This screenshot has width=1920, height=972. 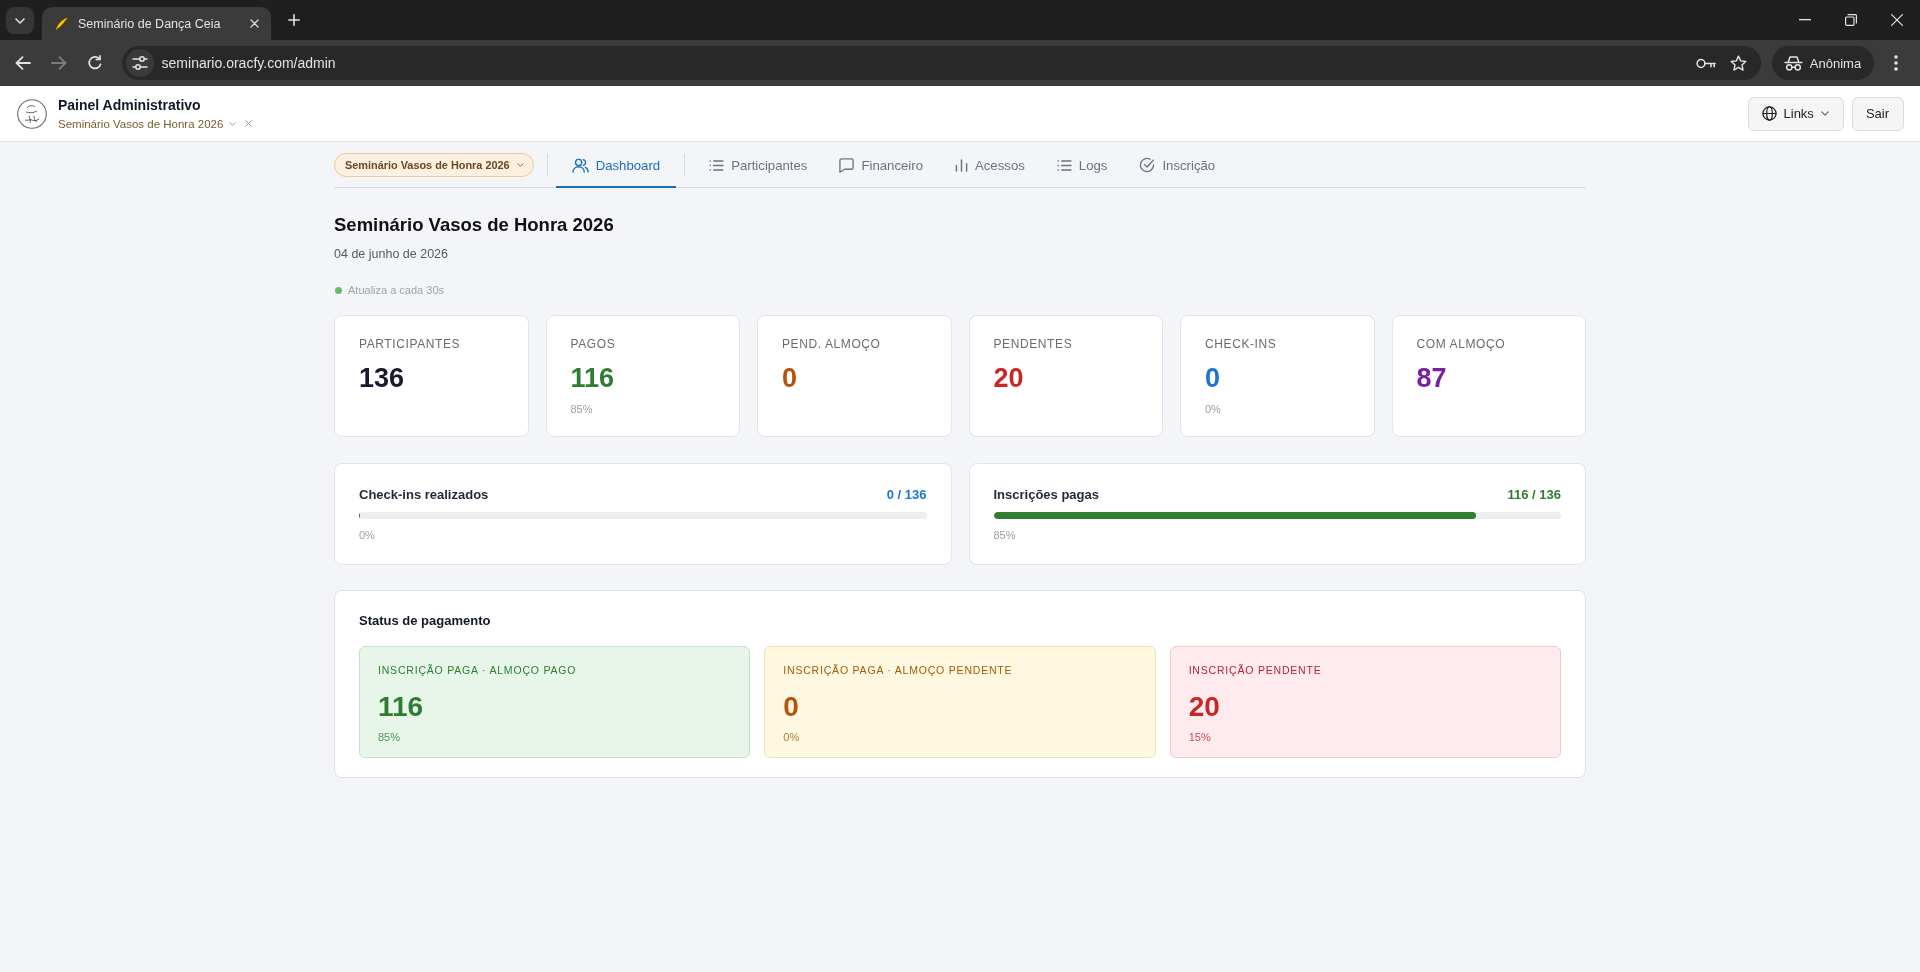 What do you see at coordinates (1255, 670) in the screenshot?
I see `status-label: INSCRIÇÃO PENDENTE` at bounding box center [1255, 670].